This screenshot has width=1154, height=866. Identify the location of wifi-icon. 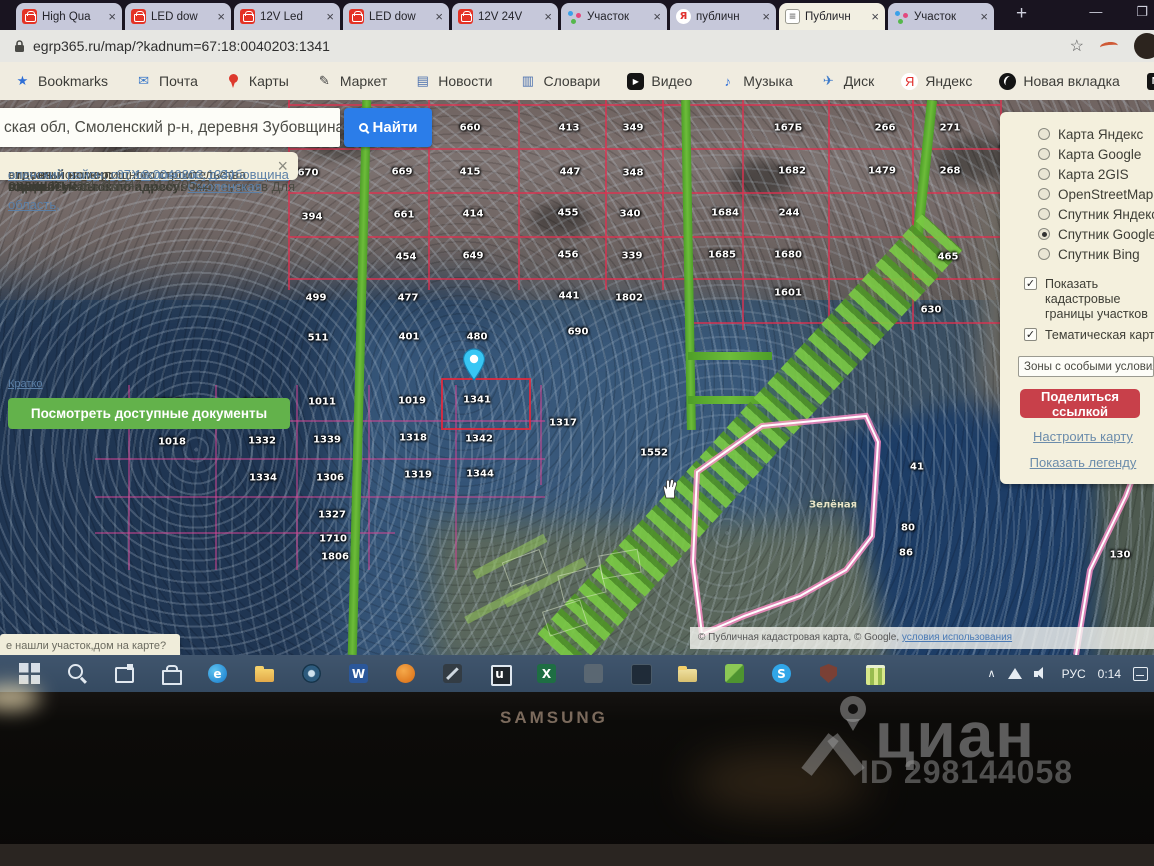
(1014, 673).